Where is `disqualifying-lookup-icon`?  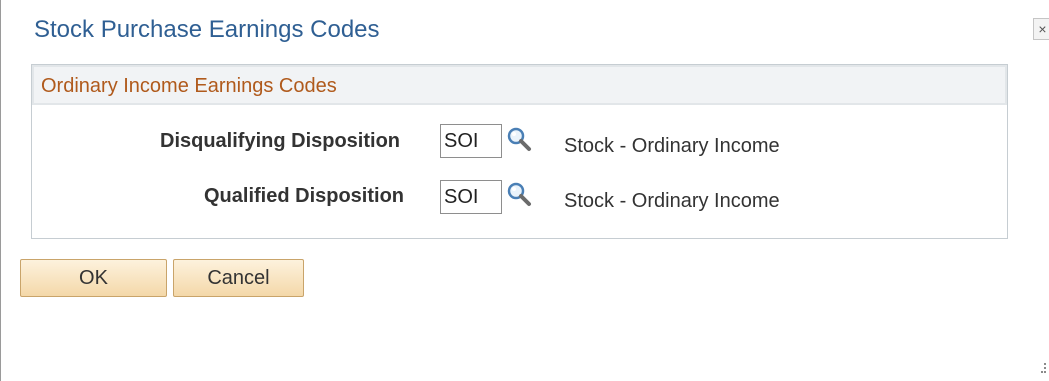
disqualifying-lookup-icon is located at coordinates (519, 139).